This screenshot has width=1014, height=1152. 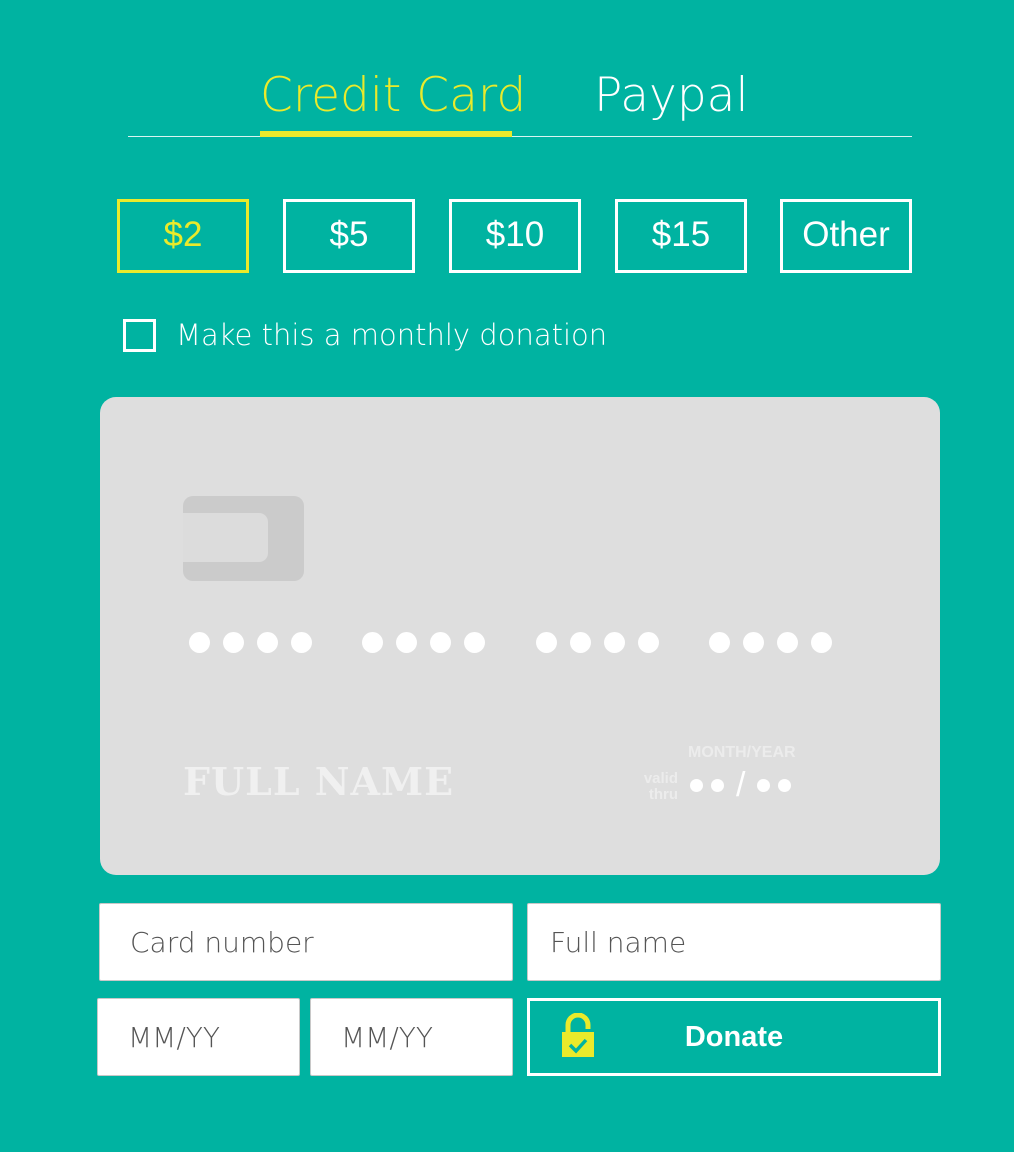 I want to click on full-name-field, so click(x=734, y=942).